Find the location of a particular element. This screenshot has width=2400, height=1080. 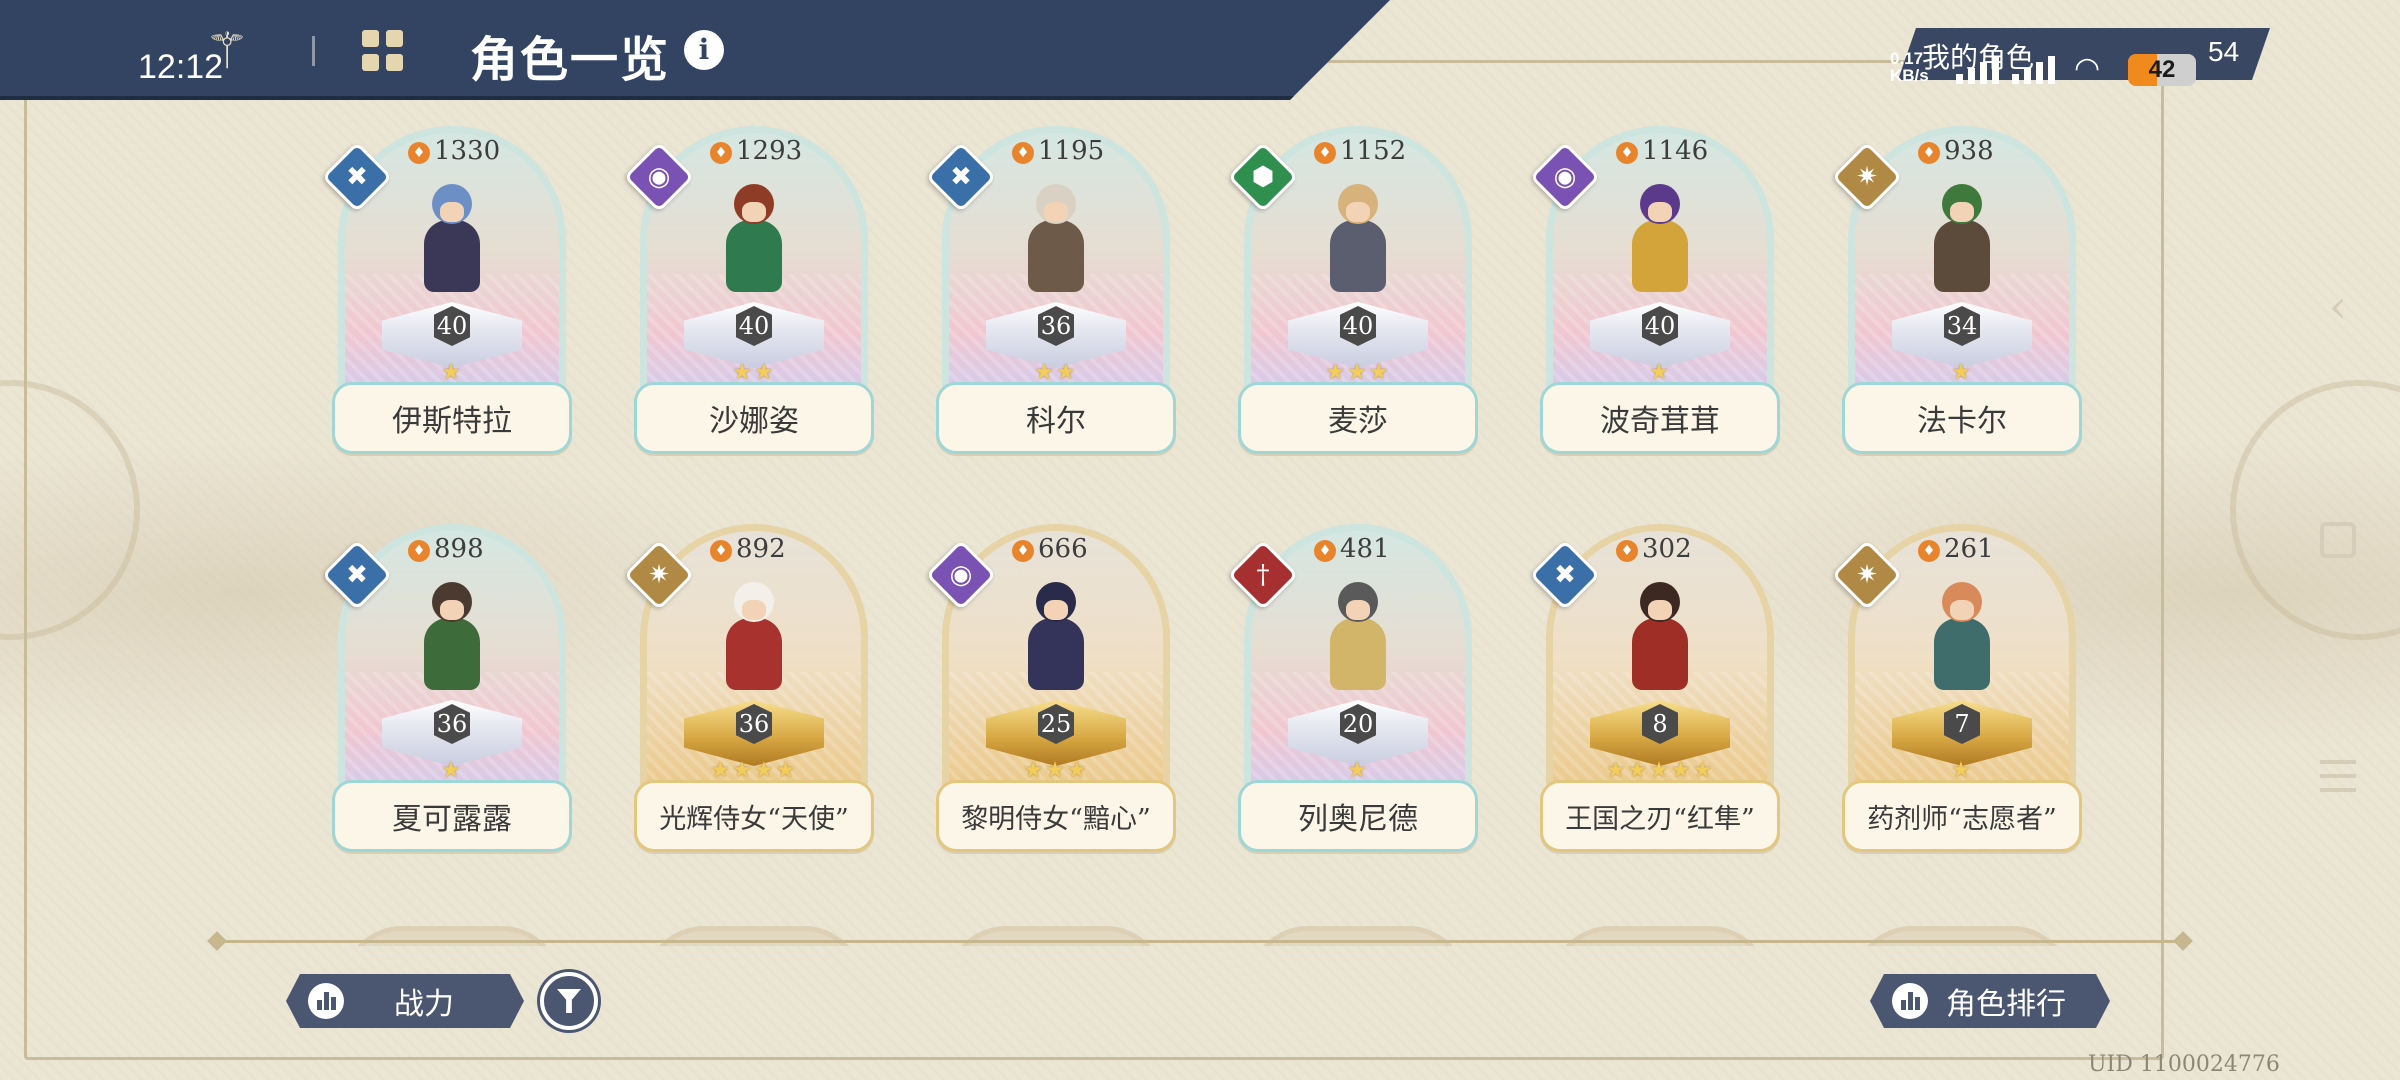

power-value: ♦ 938 is located at coordinates (1956, 151).